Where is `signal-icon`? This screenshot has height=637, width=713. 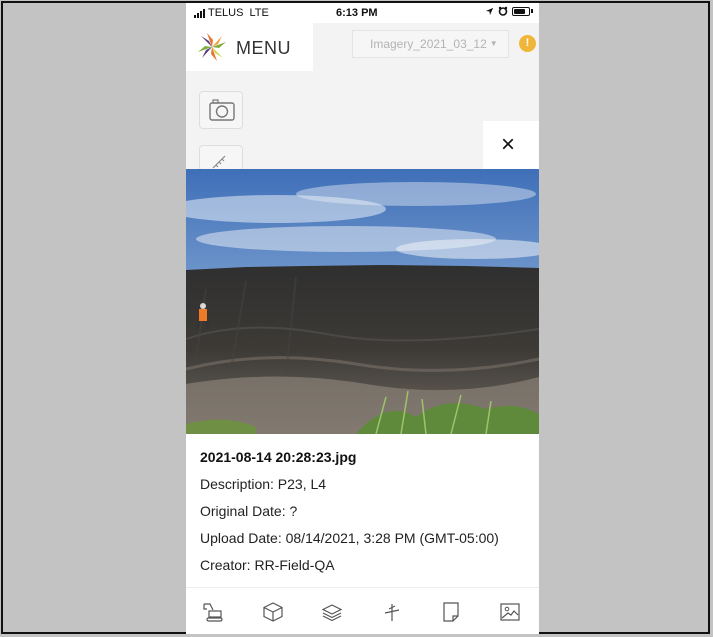 signal-icon is located at coordinates (199, 13).